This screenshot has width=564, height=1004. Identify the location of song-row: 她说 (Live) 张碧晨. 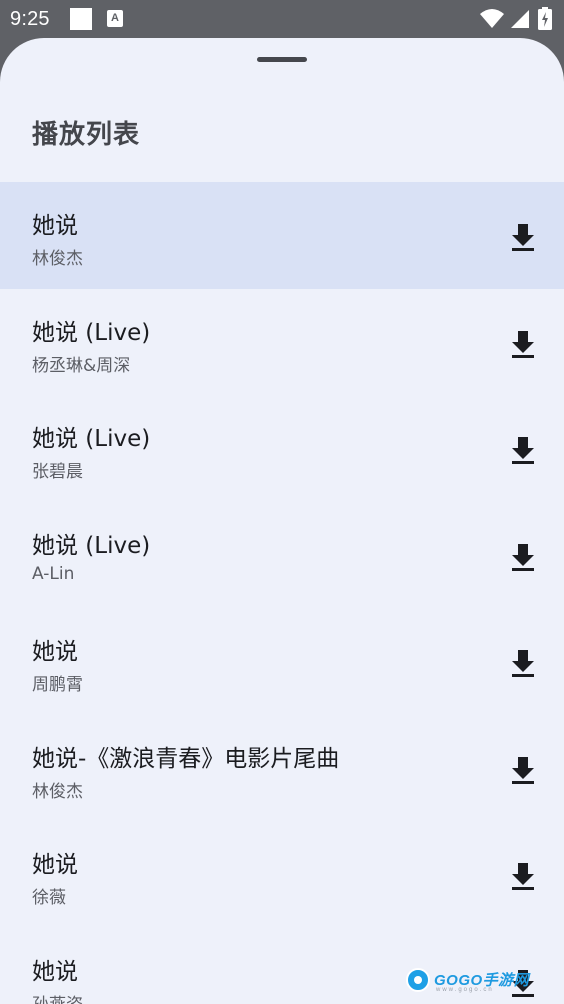
(282, 448).